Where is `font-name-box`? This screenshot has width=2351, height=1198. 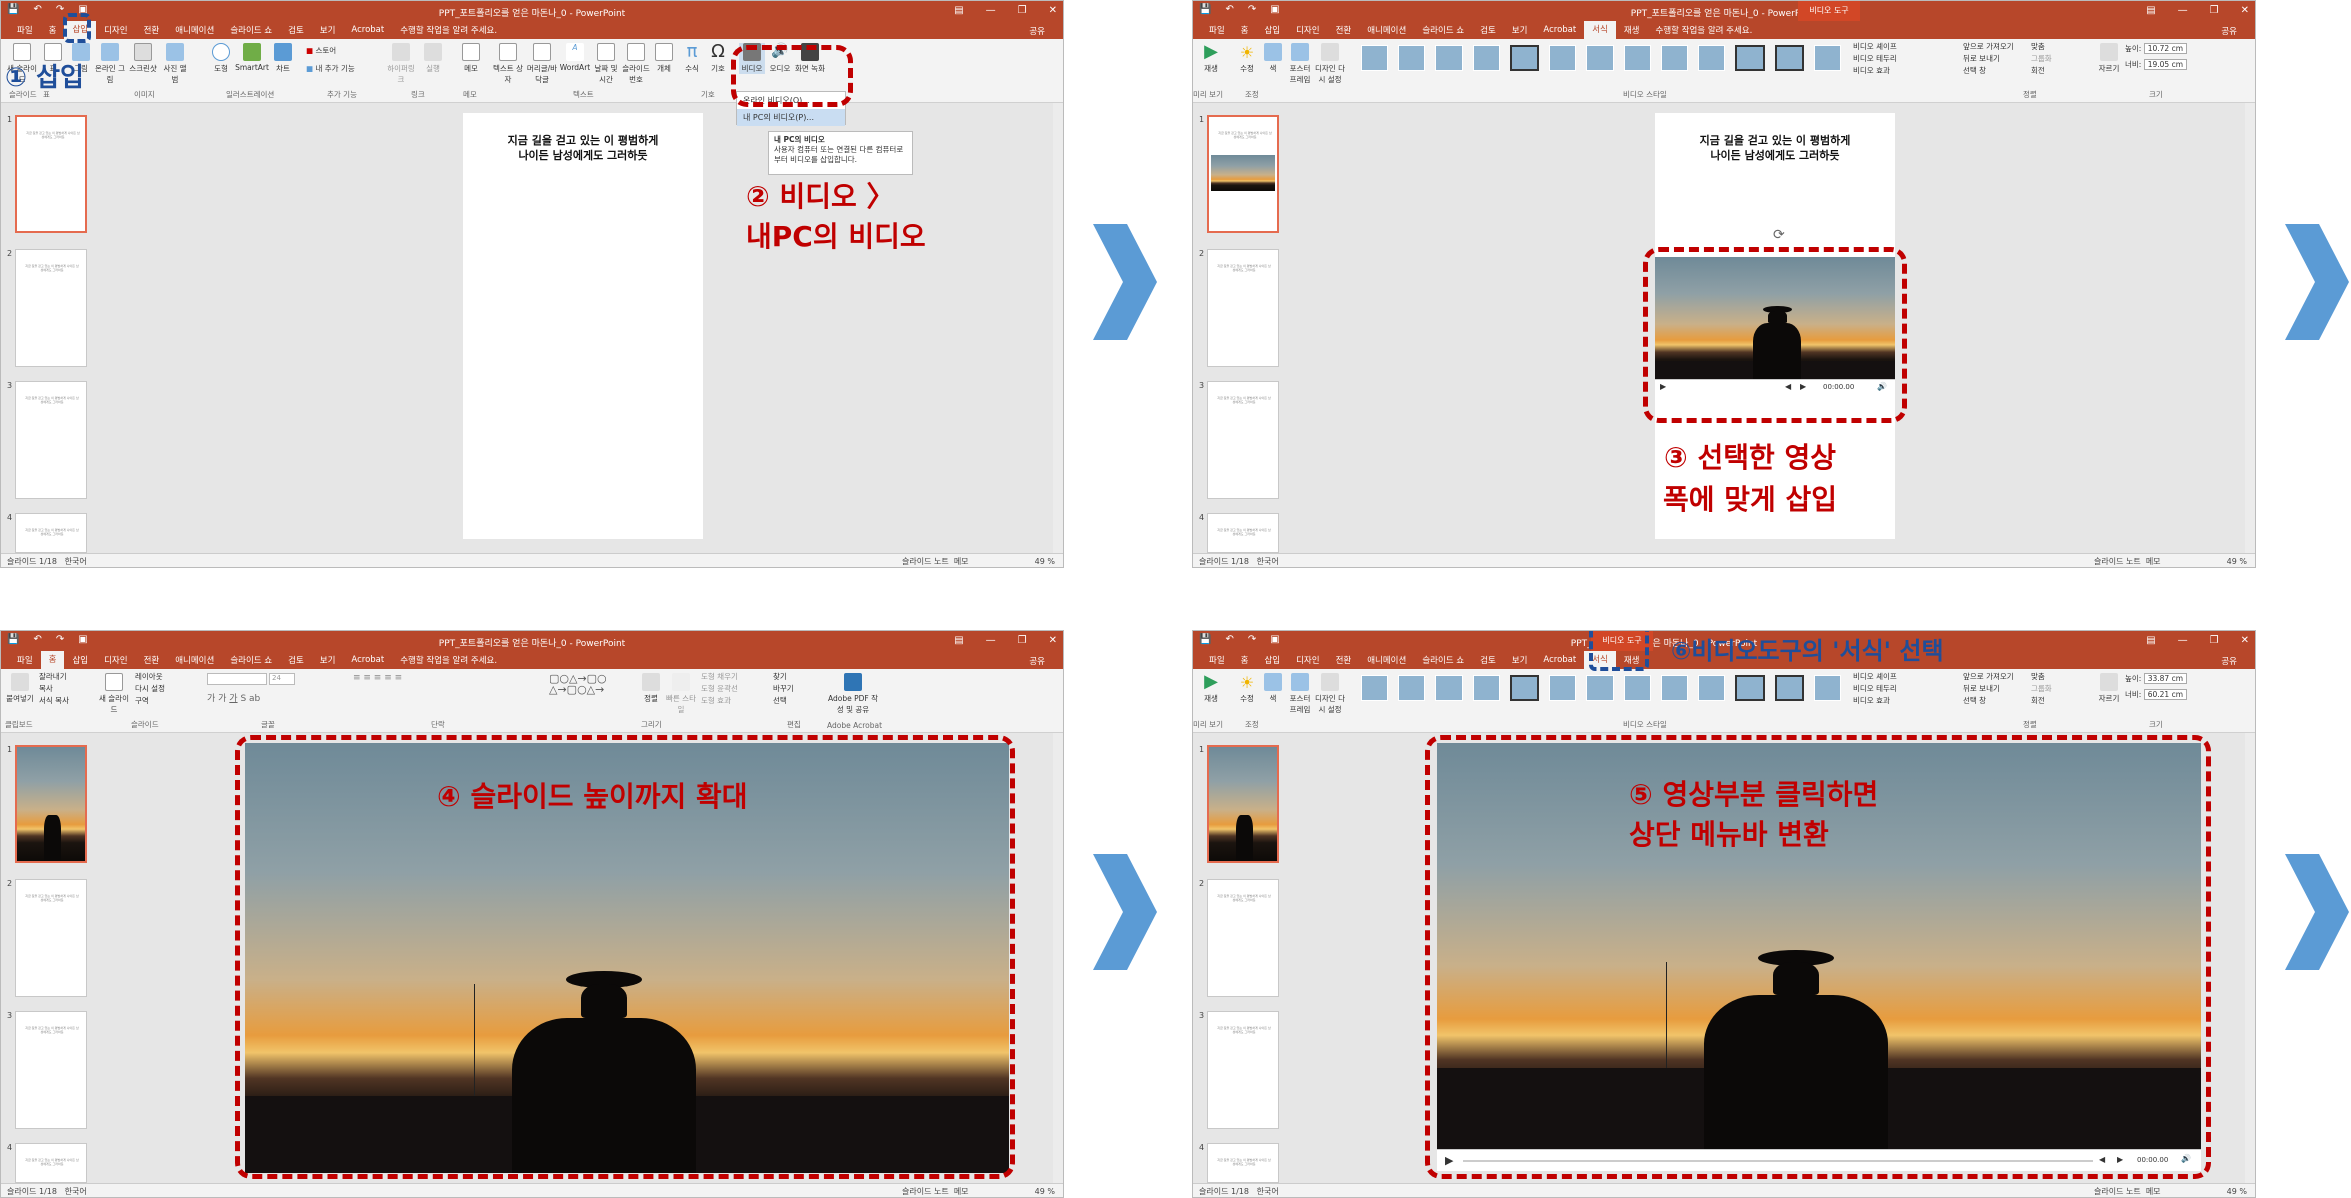
font-name-box is located at coordinates (237, 679).